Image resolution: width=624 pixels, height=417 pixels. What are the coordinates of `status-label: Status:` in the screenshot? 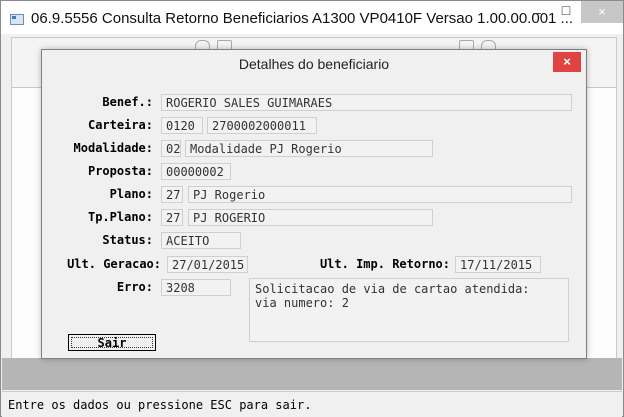 It's located at (127, 240).